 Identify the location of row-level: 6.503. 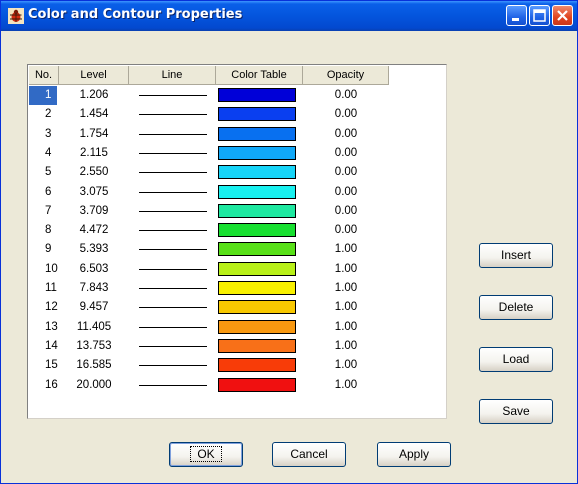
(94, 269).